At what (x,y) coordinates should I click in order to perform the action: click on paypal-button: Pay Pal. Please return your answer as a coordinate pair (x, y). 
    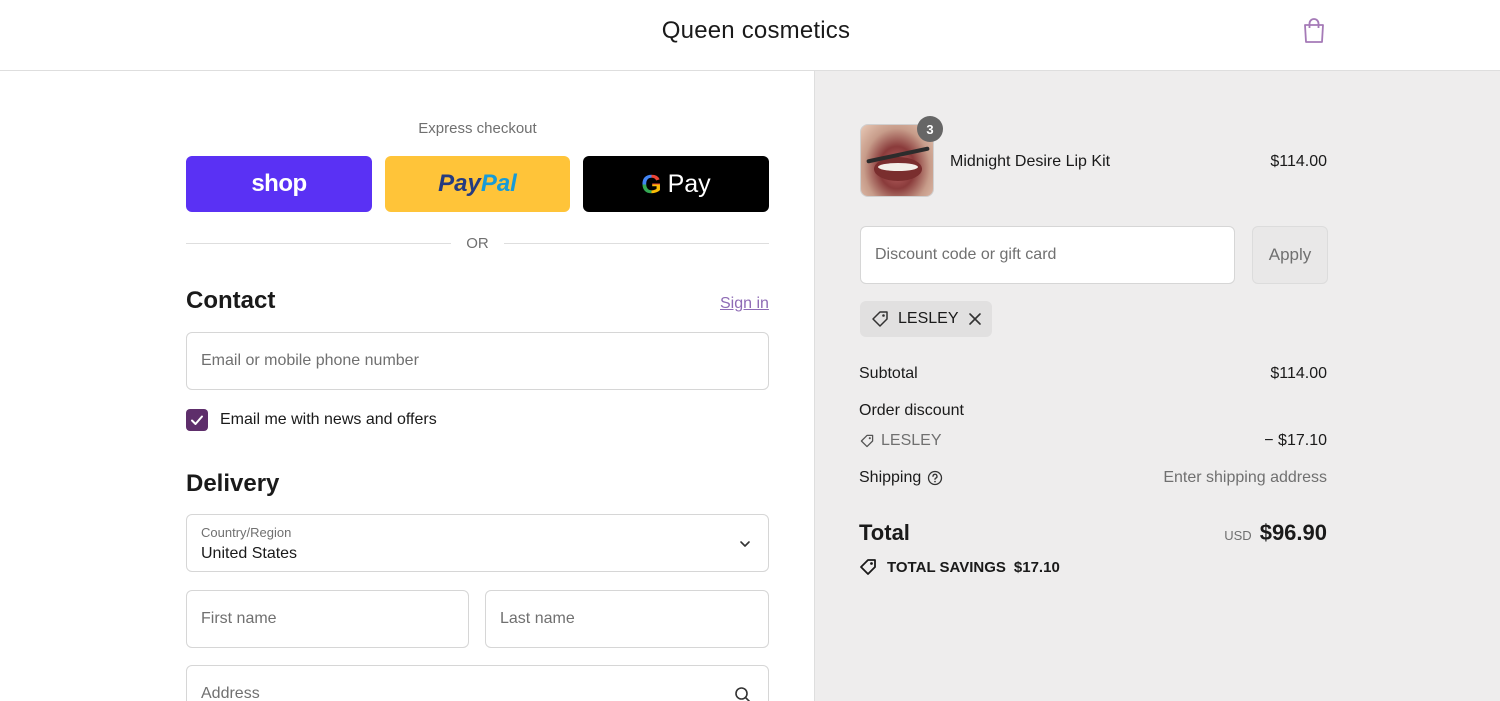
    Looking at the image, I should click on (477, 184).